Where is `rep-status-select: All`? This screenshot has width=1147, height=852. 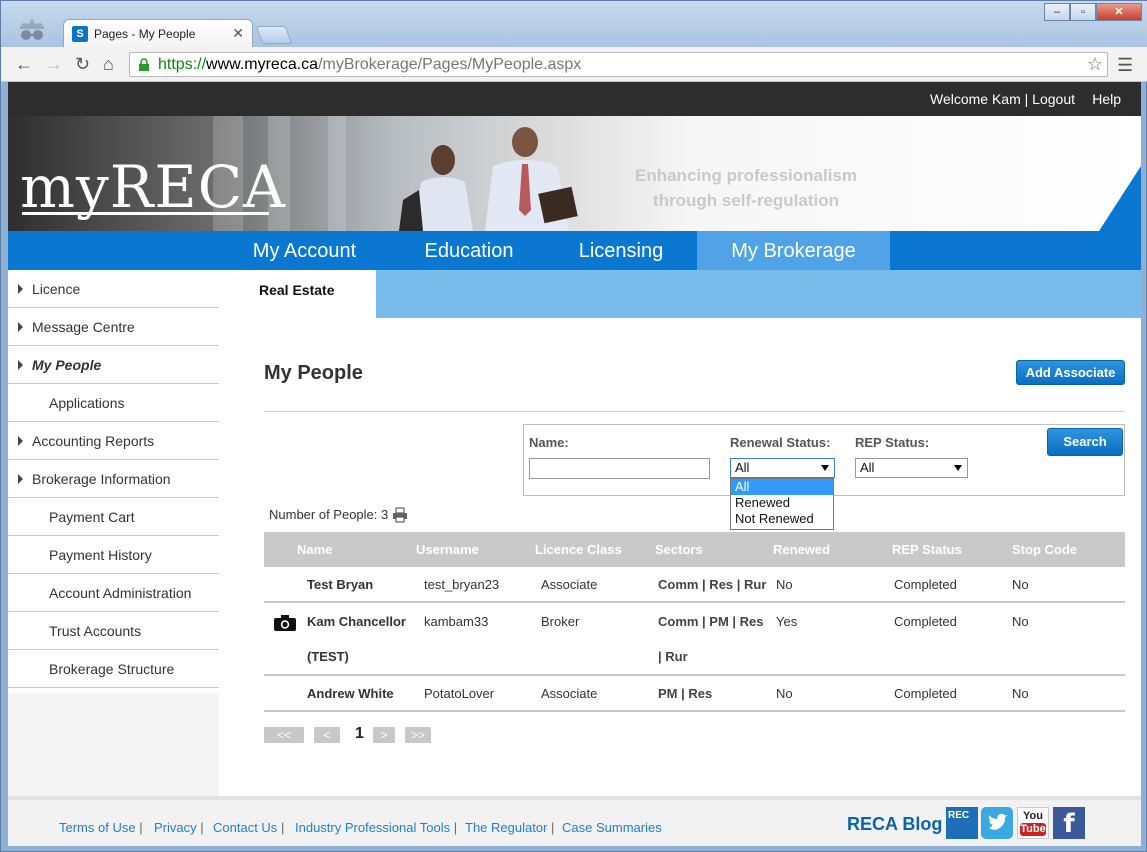 rep-status-select: All is located at coordinates (911, 468).